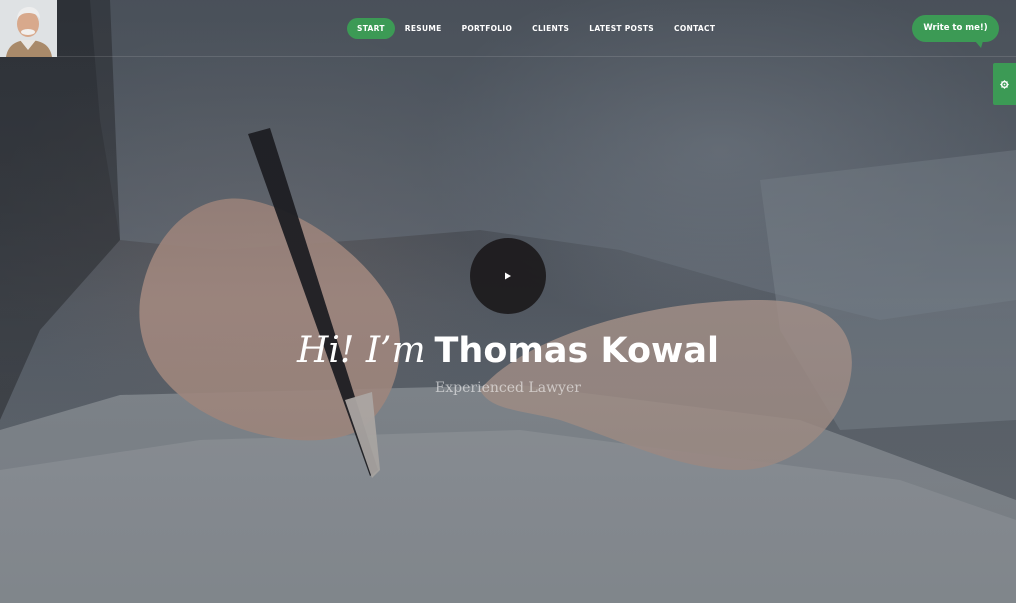 The image size is (1016, 603). What do you see at coordinates (576, 351) in the screenshot?
I see `hero-name: Thomas Kowal` at bounding box center [576, 351].